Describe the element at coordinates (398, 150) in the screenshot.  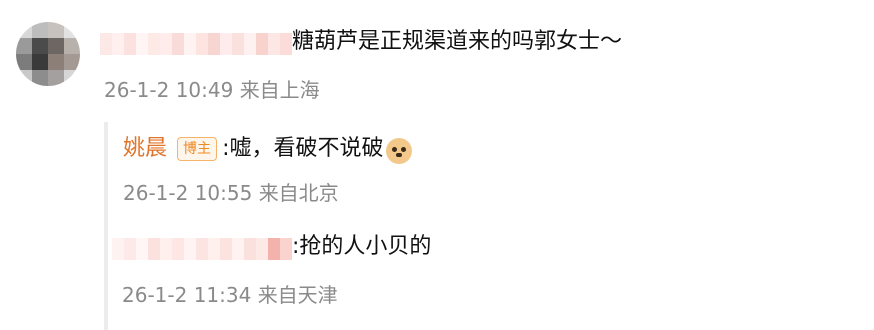
I see `doge-emoji-icon` at that location.